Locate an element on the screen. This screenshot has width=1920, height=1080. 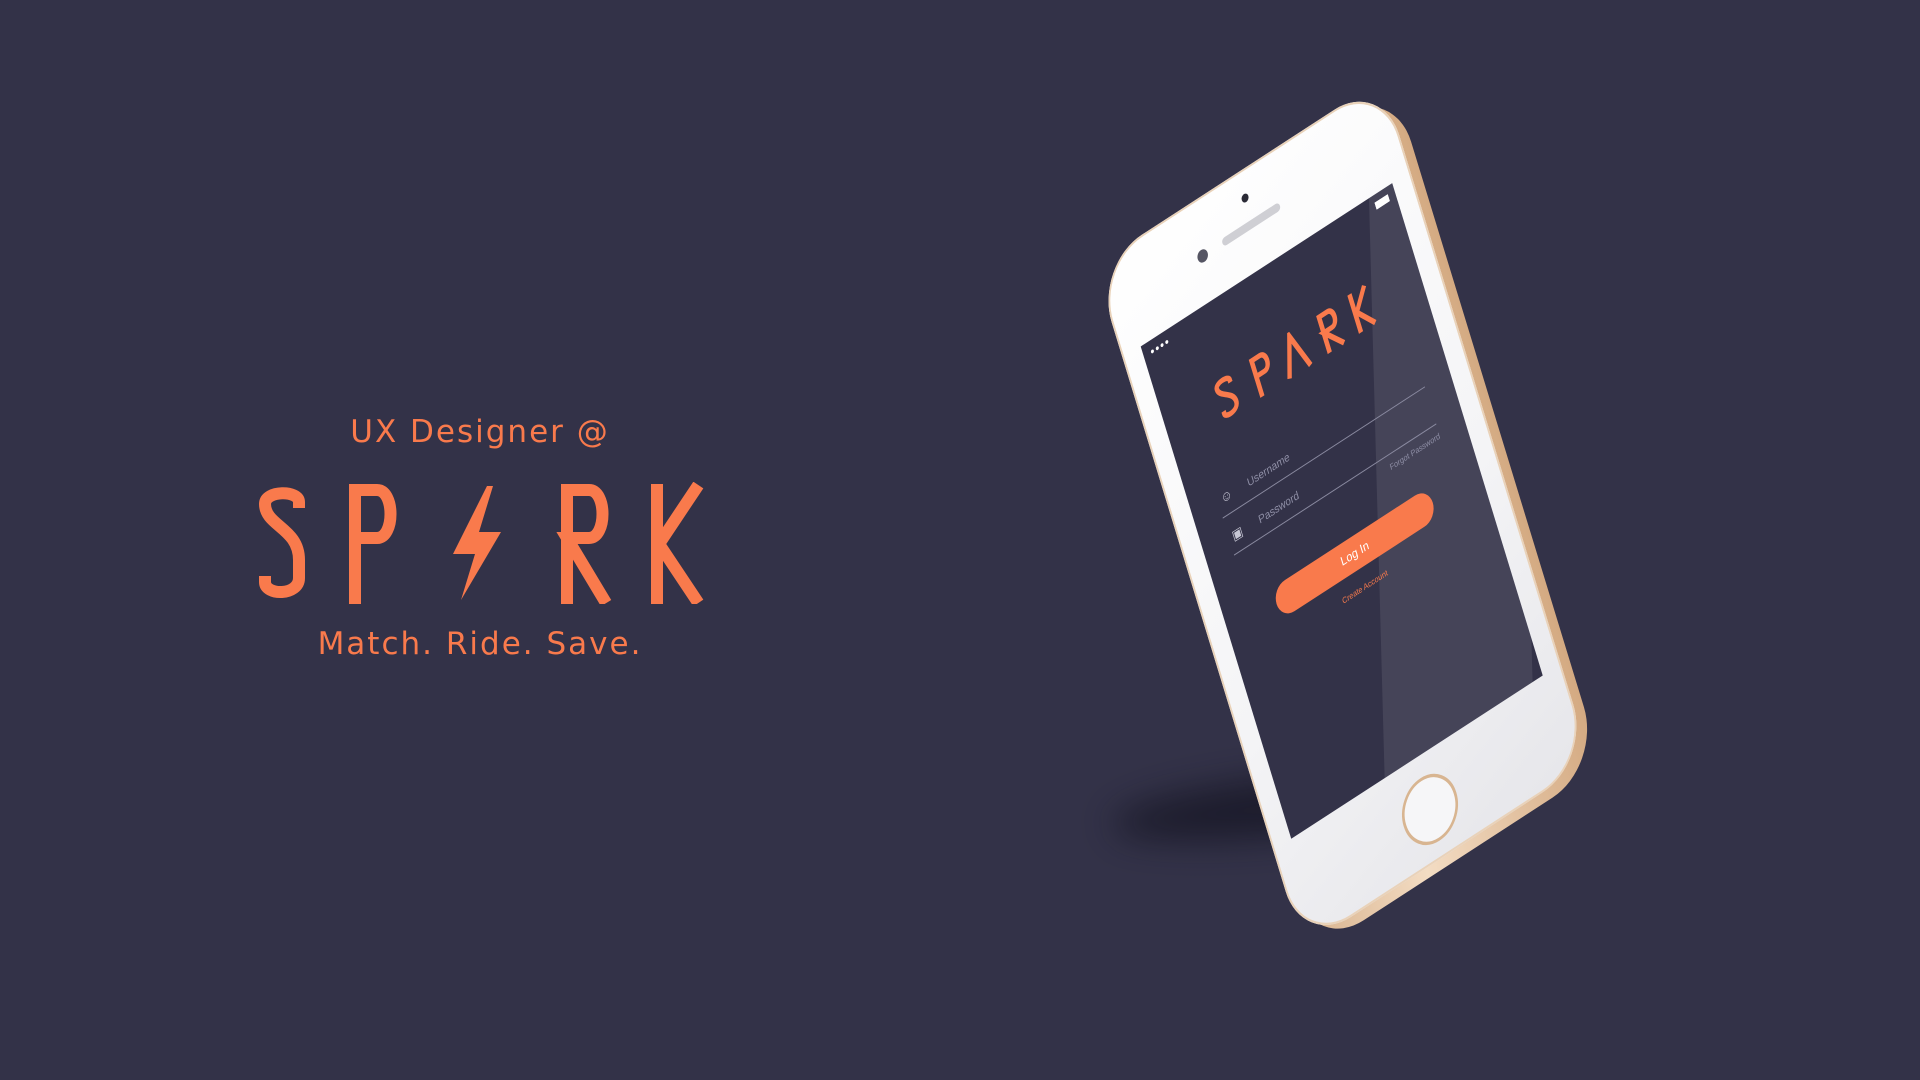
logo-letter-k is located at coordinates (677, 543).